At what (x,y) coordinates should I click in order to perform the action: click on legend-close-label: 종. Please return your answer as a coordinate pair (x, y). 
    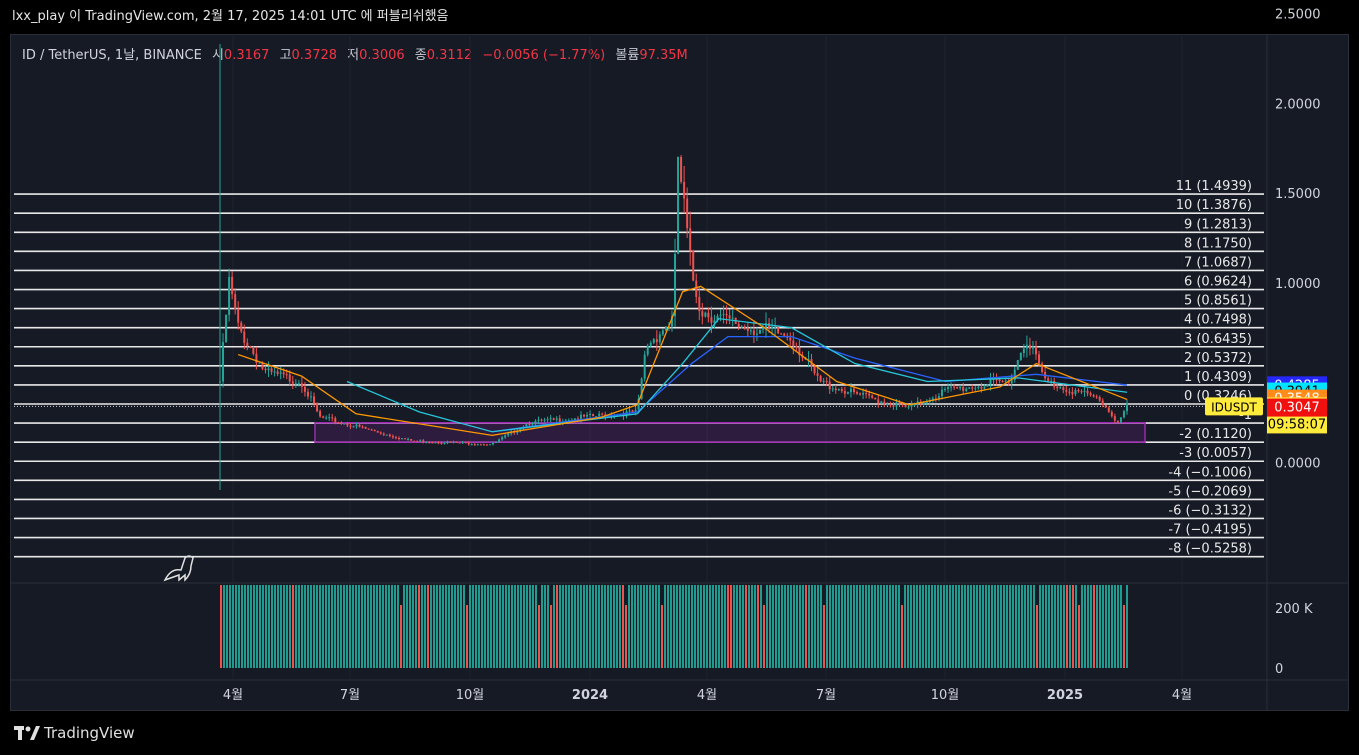
    Looking at the image, I should click on (420, 55).